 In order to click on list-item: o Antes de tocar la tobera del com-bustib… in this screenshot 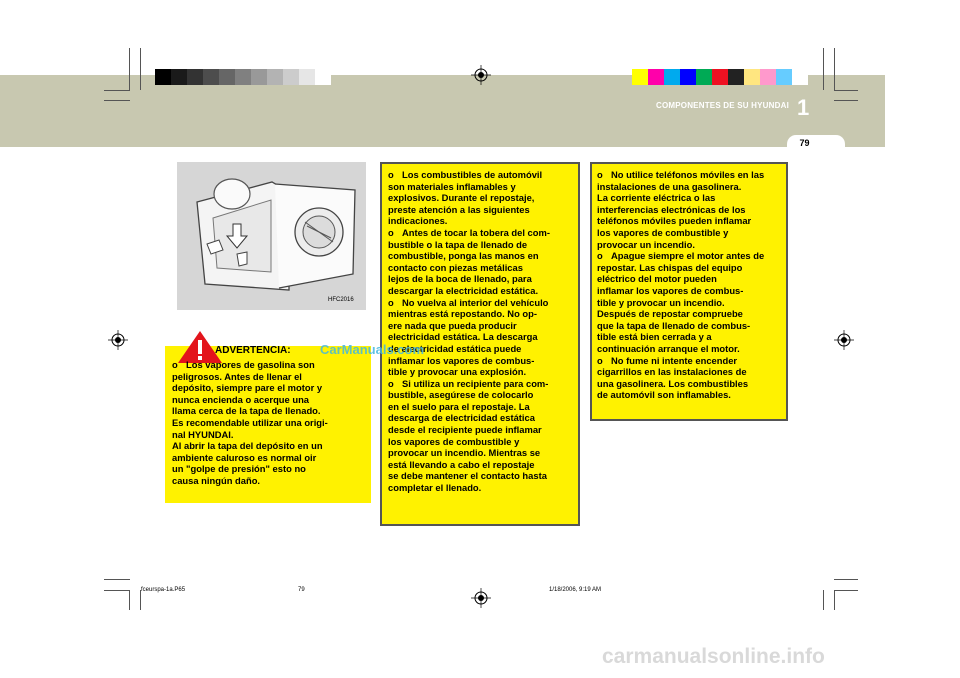, I will do `click(469, 261)`.